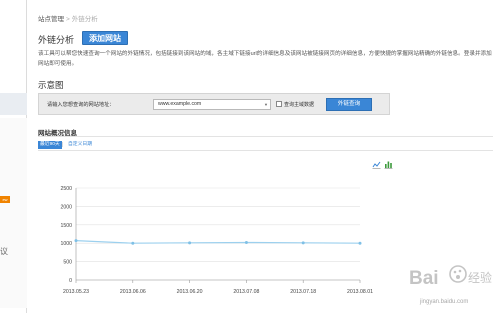  I want to click on sidebar: ew 议, so click(13, 156).